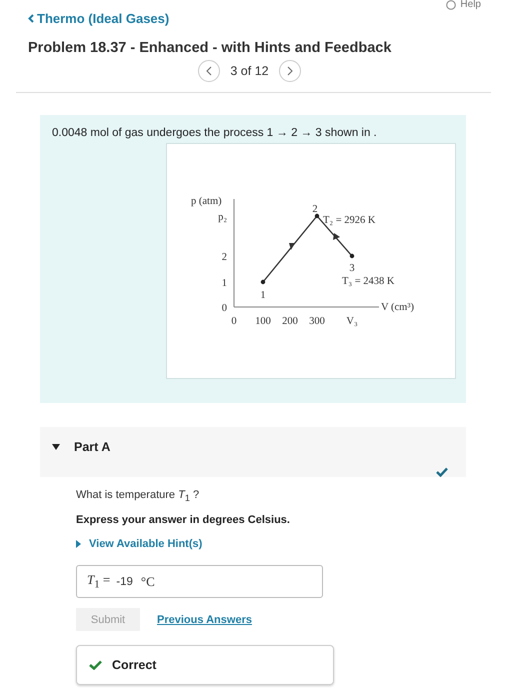 The width and height of the screenshot is (509, 700). I want to click on tick-label: 300, so click(317, 321).